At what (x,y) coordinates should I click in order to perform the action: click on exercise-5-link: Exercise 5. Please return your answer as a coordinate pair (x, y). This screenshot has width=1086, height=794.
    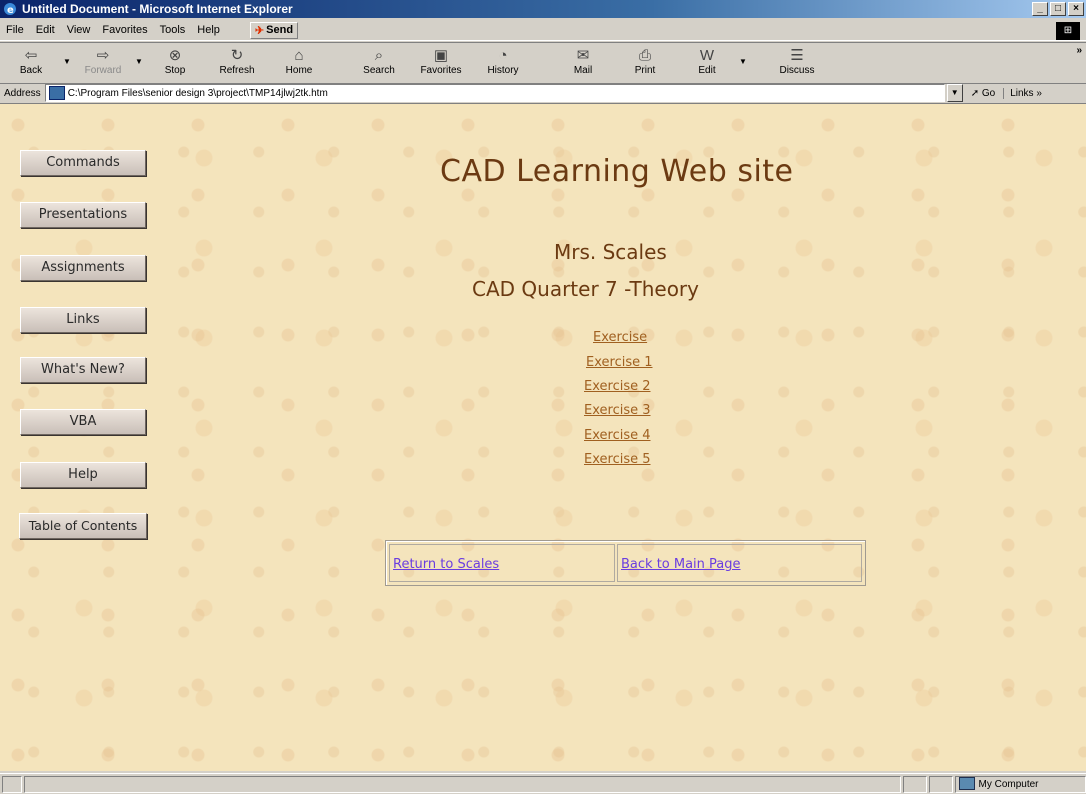
    Looking at the image, I should click on (617, 459).